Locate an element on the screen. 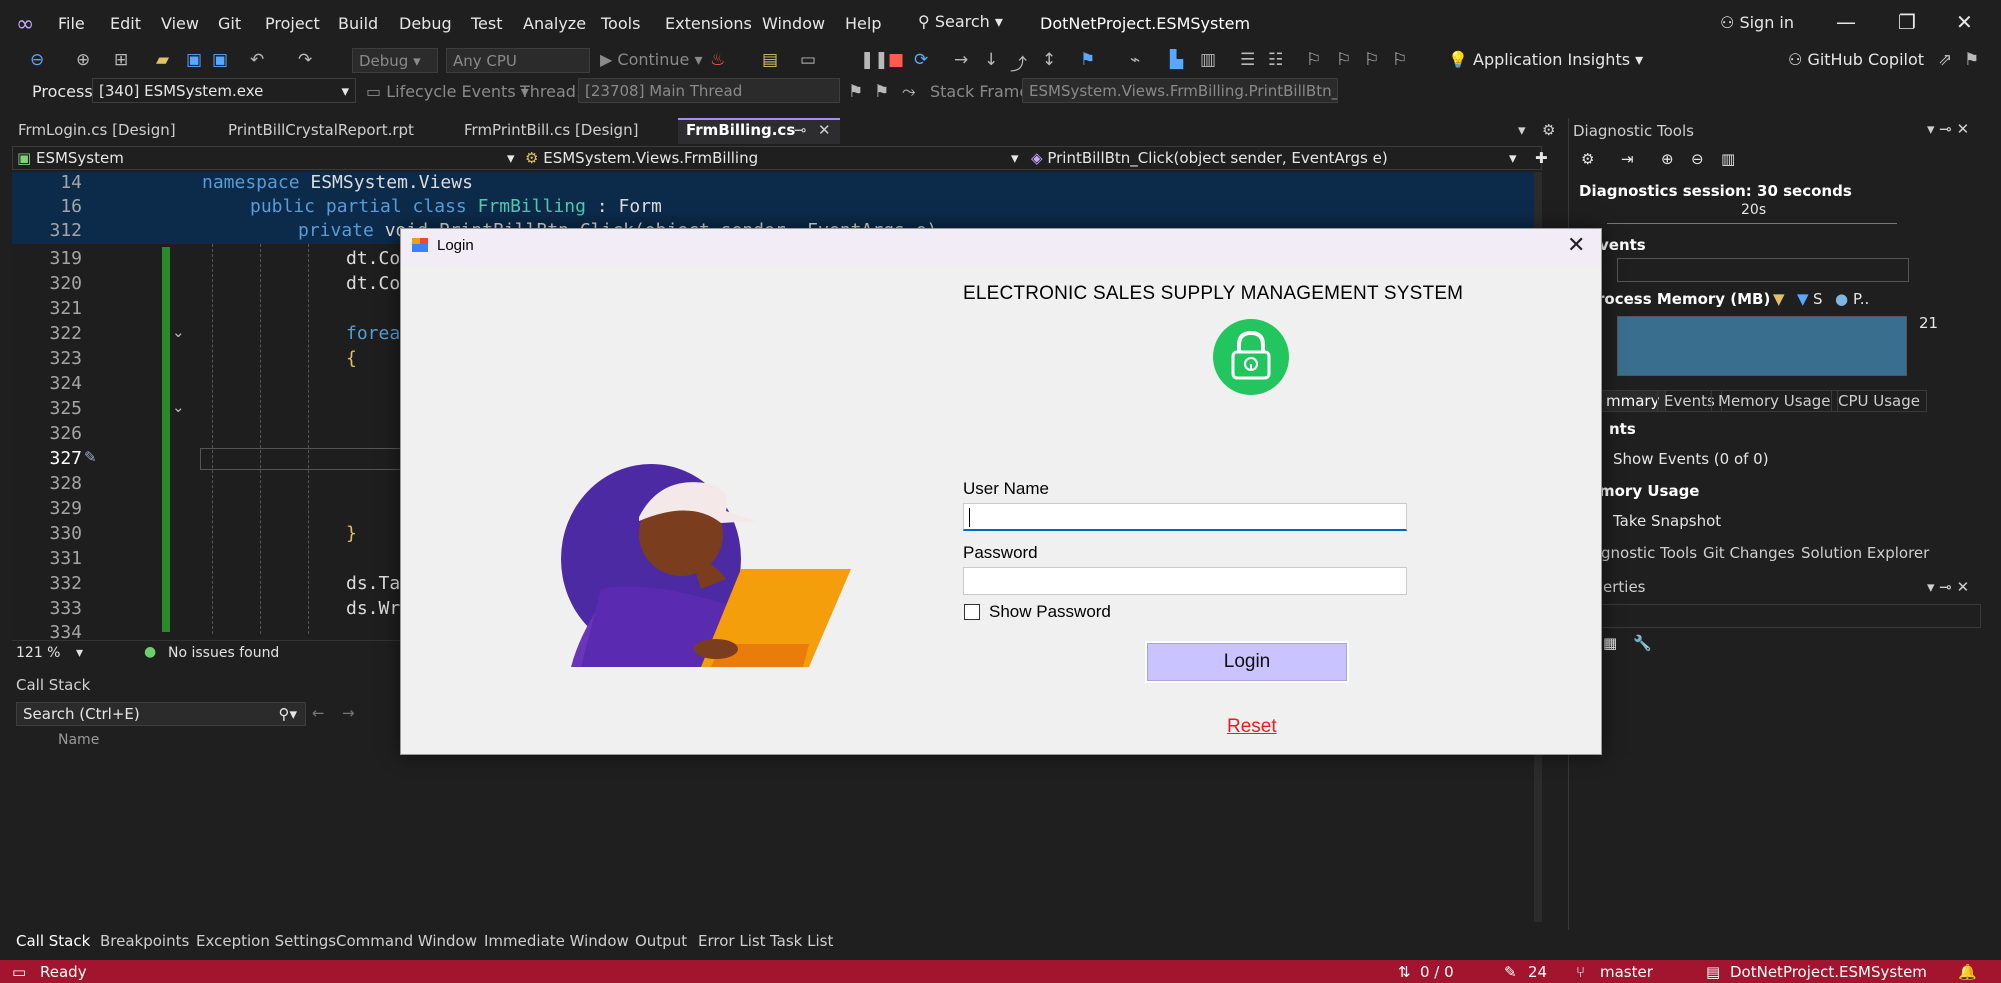 Image resolution: width=2001 pixels, height=983 pixels. menu-git: Git is located at coordinates (229, 23).